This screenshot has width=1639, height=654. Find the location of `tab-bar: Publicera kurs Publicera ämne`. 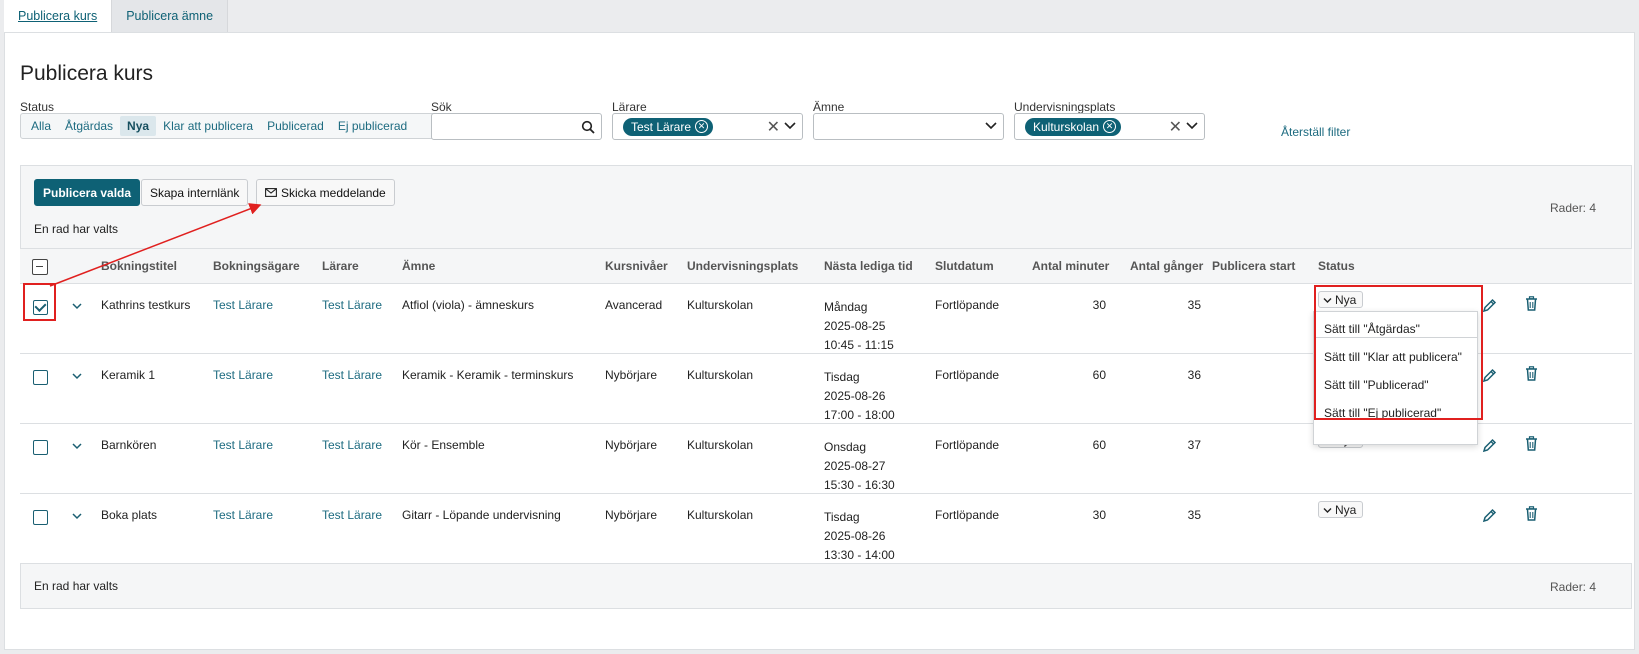

tab-bar: Publicera kurs Publicera ämne is located at coordinates (116, 16).